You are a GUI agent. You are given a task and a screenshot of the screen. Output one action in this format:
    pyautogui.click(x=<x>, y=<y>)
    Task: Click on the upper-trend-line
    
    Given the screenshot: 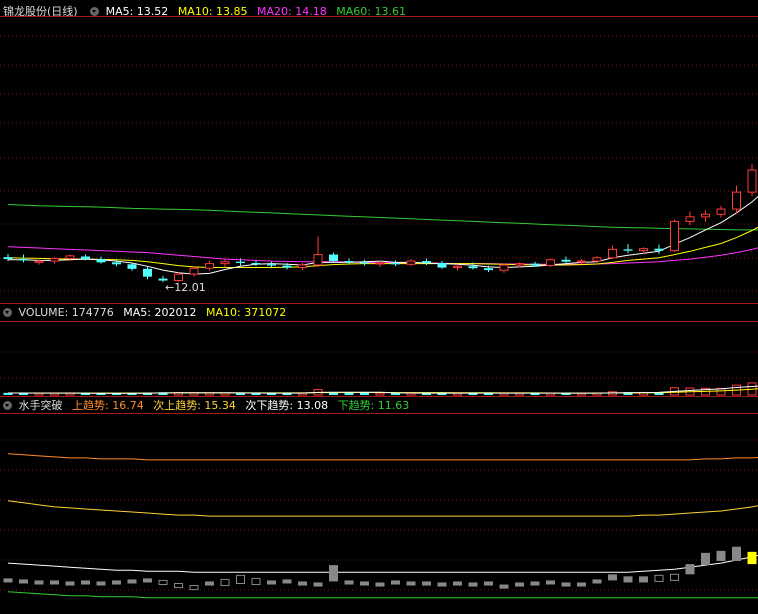 What is the action you would take?
    pyautogui.click(x=382, y=457)
    